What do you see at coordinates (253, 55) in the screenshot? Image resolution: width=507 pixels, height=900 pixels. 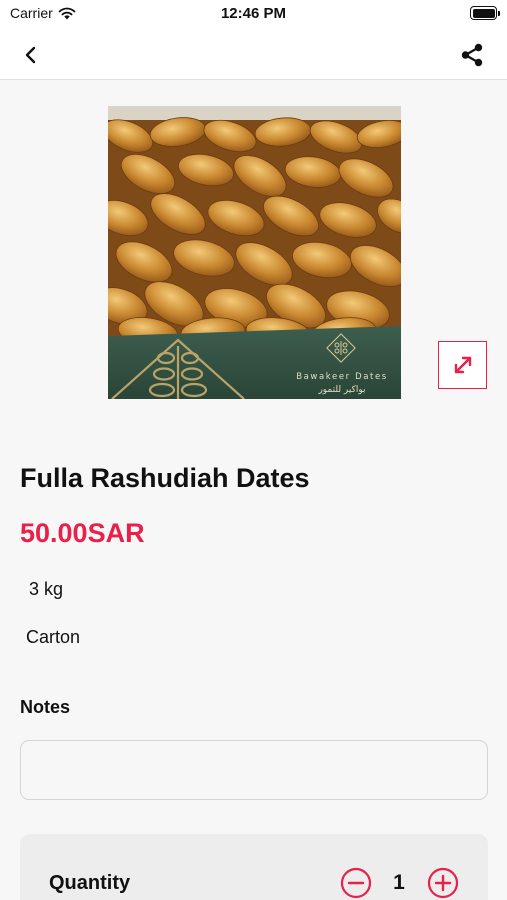 I see `nav-bar` at bounding box center [253, 55].